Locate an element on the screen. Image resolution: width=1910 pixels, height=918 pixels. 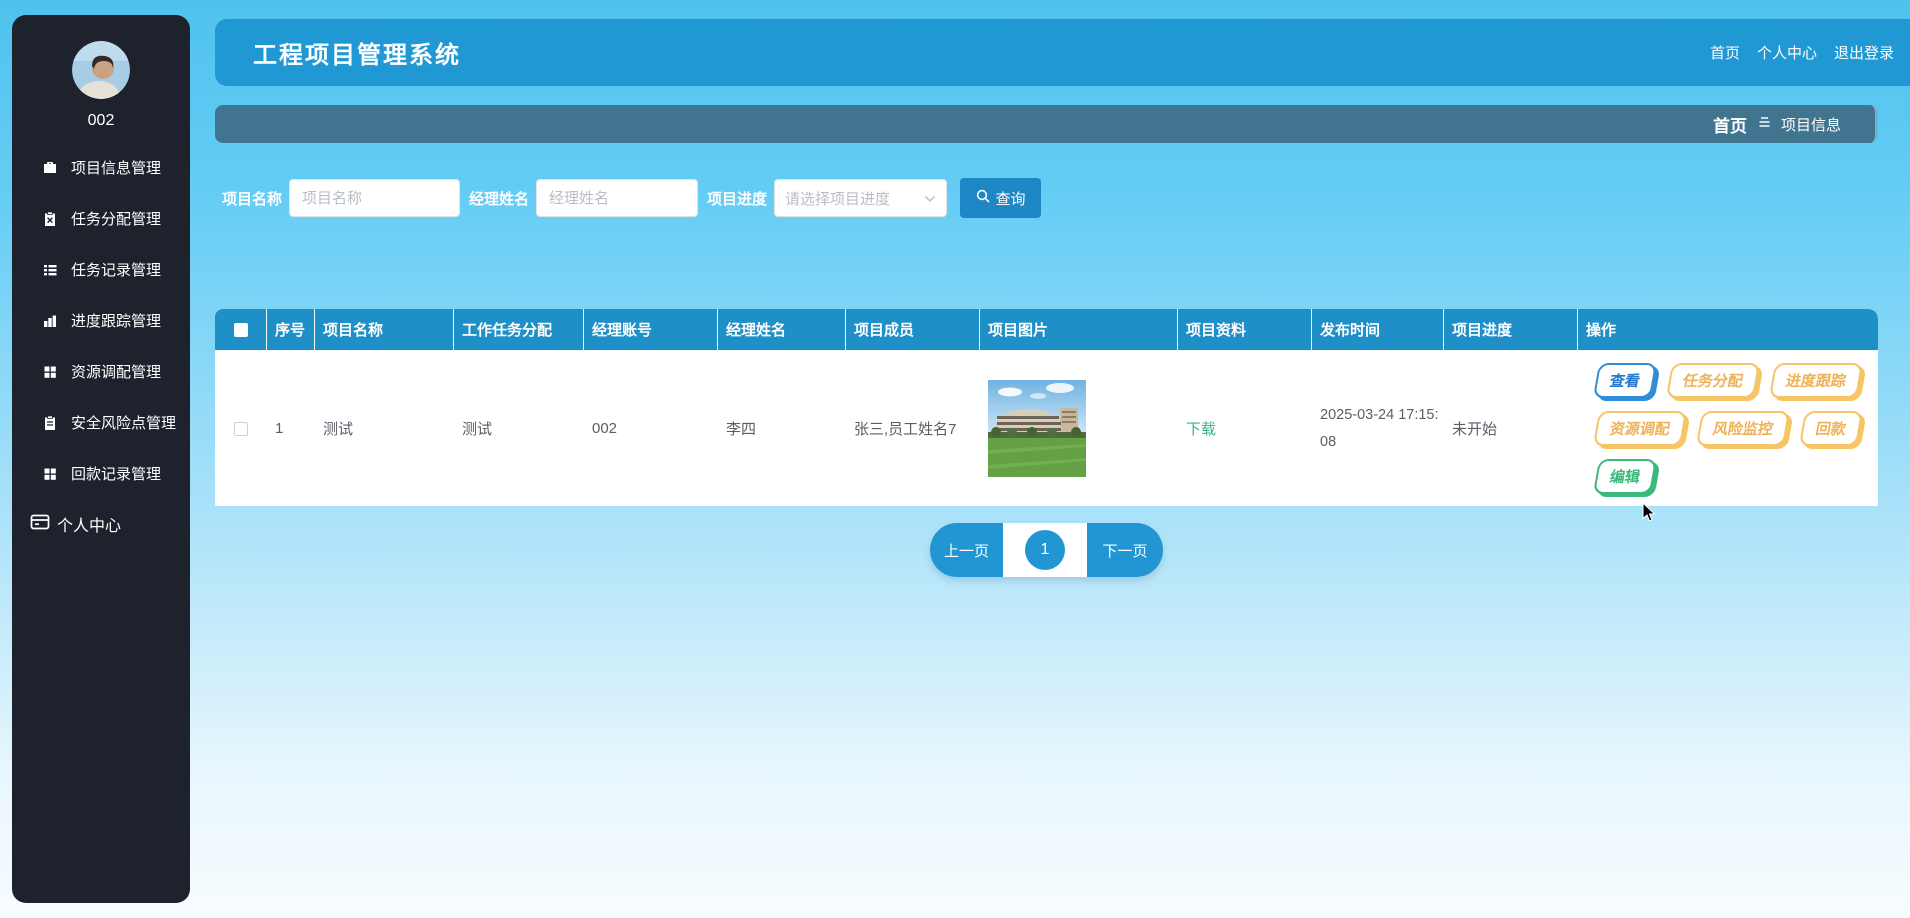
col-header-progress: 项目进度 is located at coordinates (1511, 329).